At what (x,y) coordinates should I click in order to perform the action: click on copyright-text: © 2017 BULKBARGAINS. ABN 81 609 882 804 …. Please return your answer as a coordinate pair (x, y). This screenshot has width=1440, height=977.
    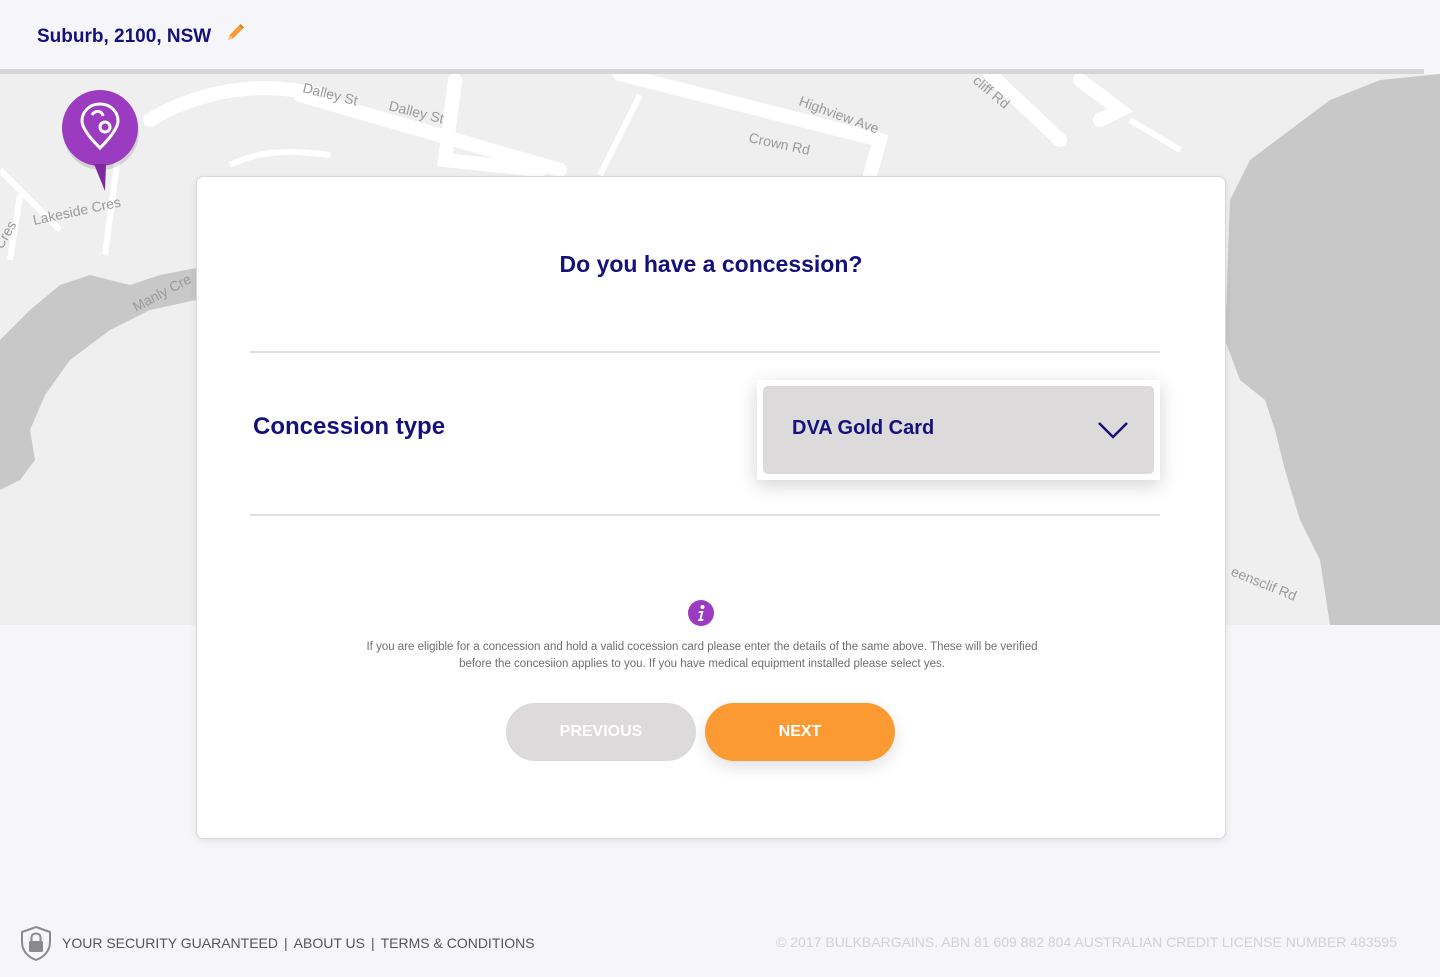
    Looking at the image, I should click on (1086, 942).